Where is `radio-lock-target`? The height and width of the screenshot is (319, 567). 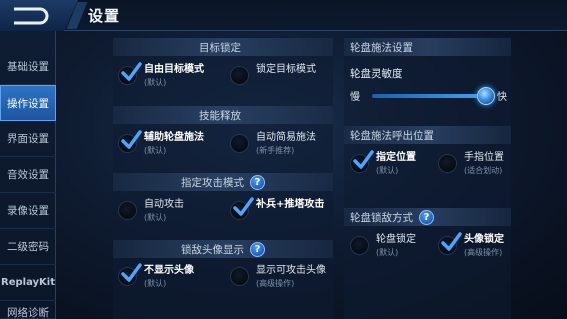
radio-lock-target is located at coordinates (239, 75).